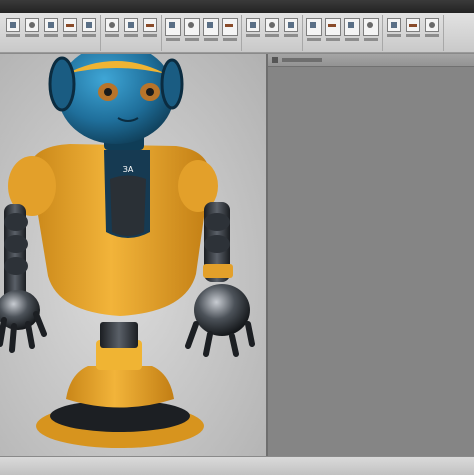 This screenshot has height=475, width=474. Describe the element at coordinates (275, 60) in the screenshot. I see `panel-pin-icon` at that location.